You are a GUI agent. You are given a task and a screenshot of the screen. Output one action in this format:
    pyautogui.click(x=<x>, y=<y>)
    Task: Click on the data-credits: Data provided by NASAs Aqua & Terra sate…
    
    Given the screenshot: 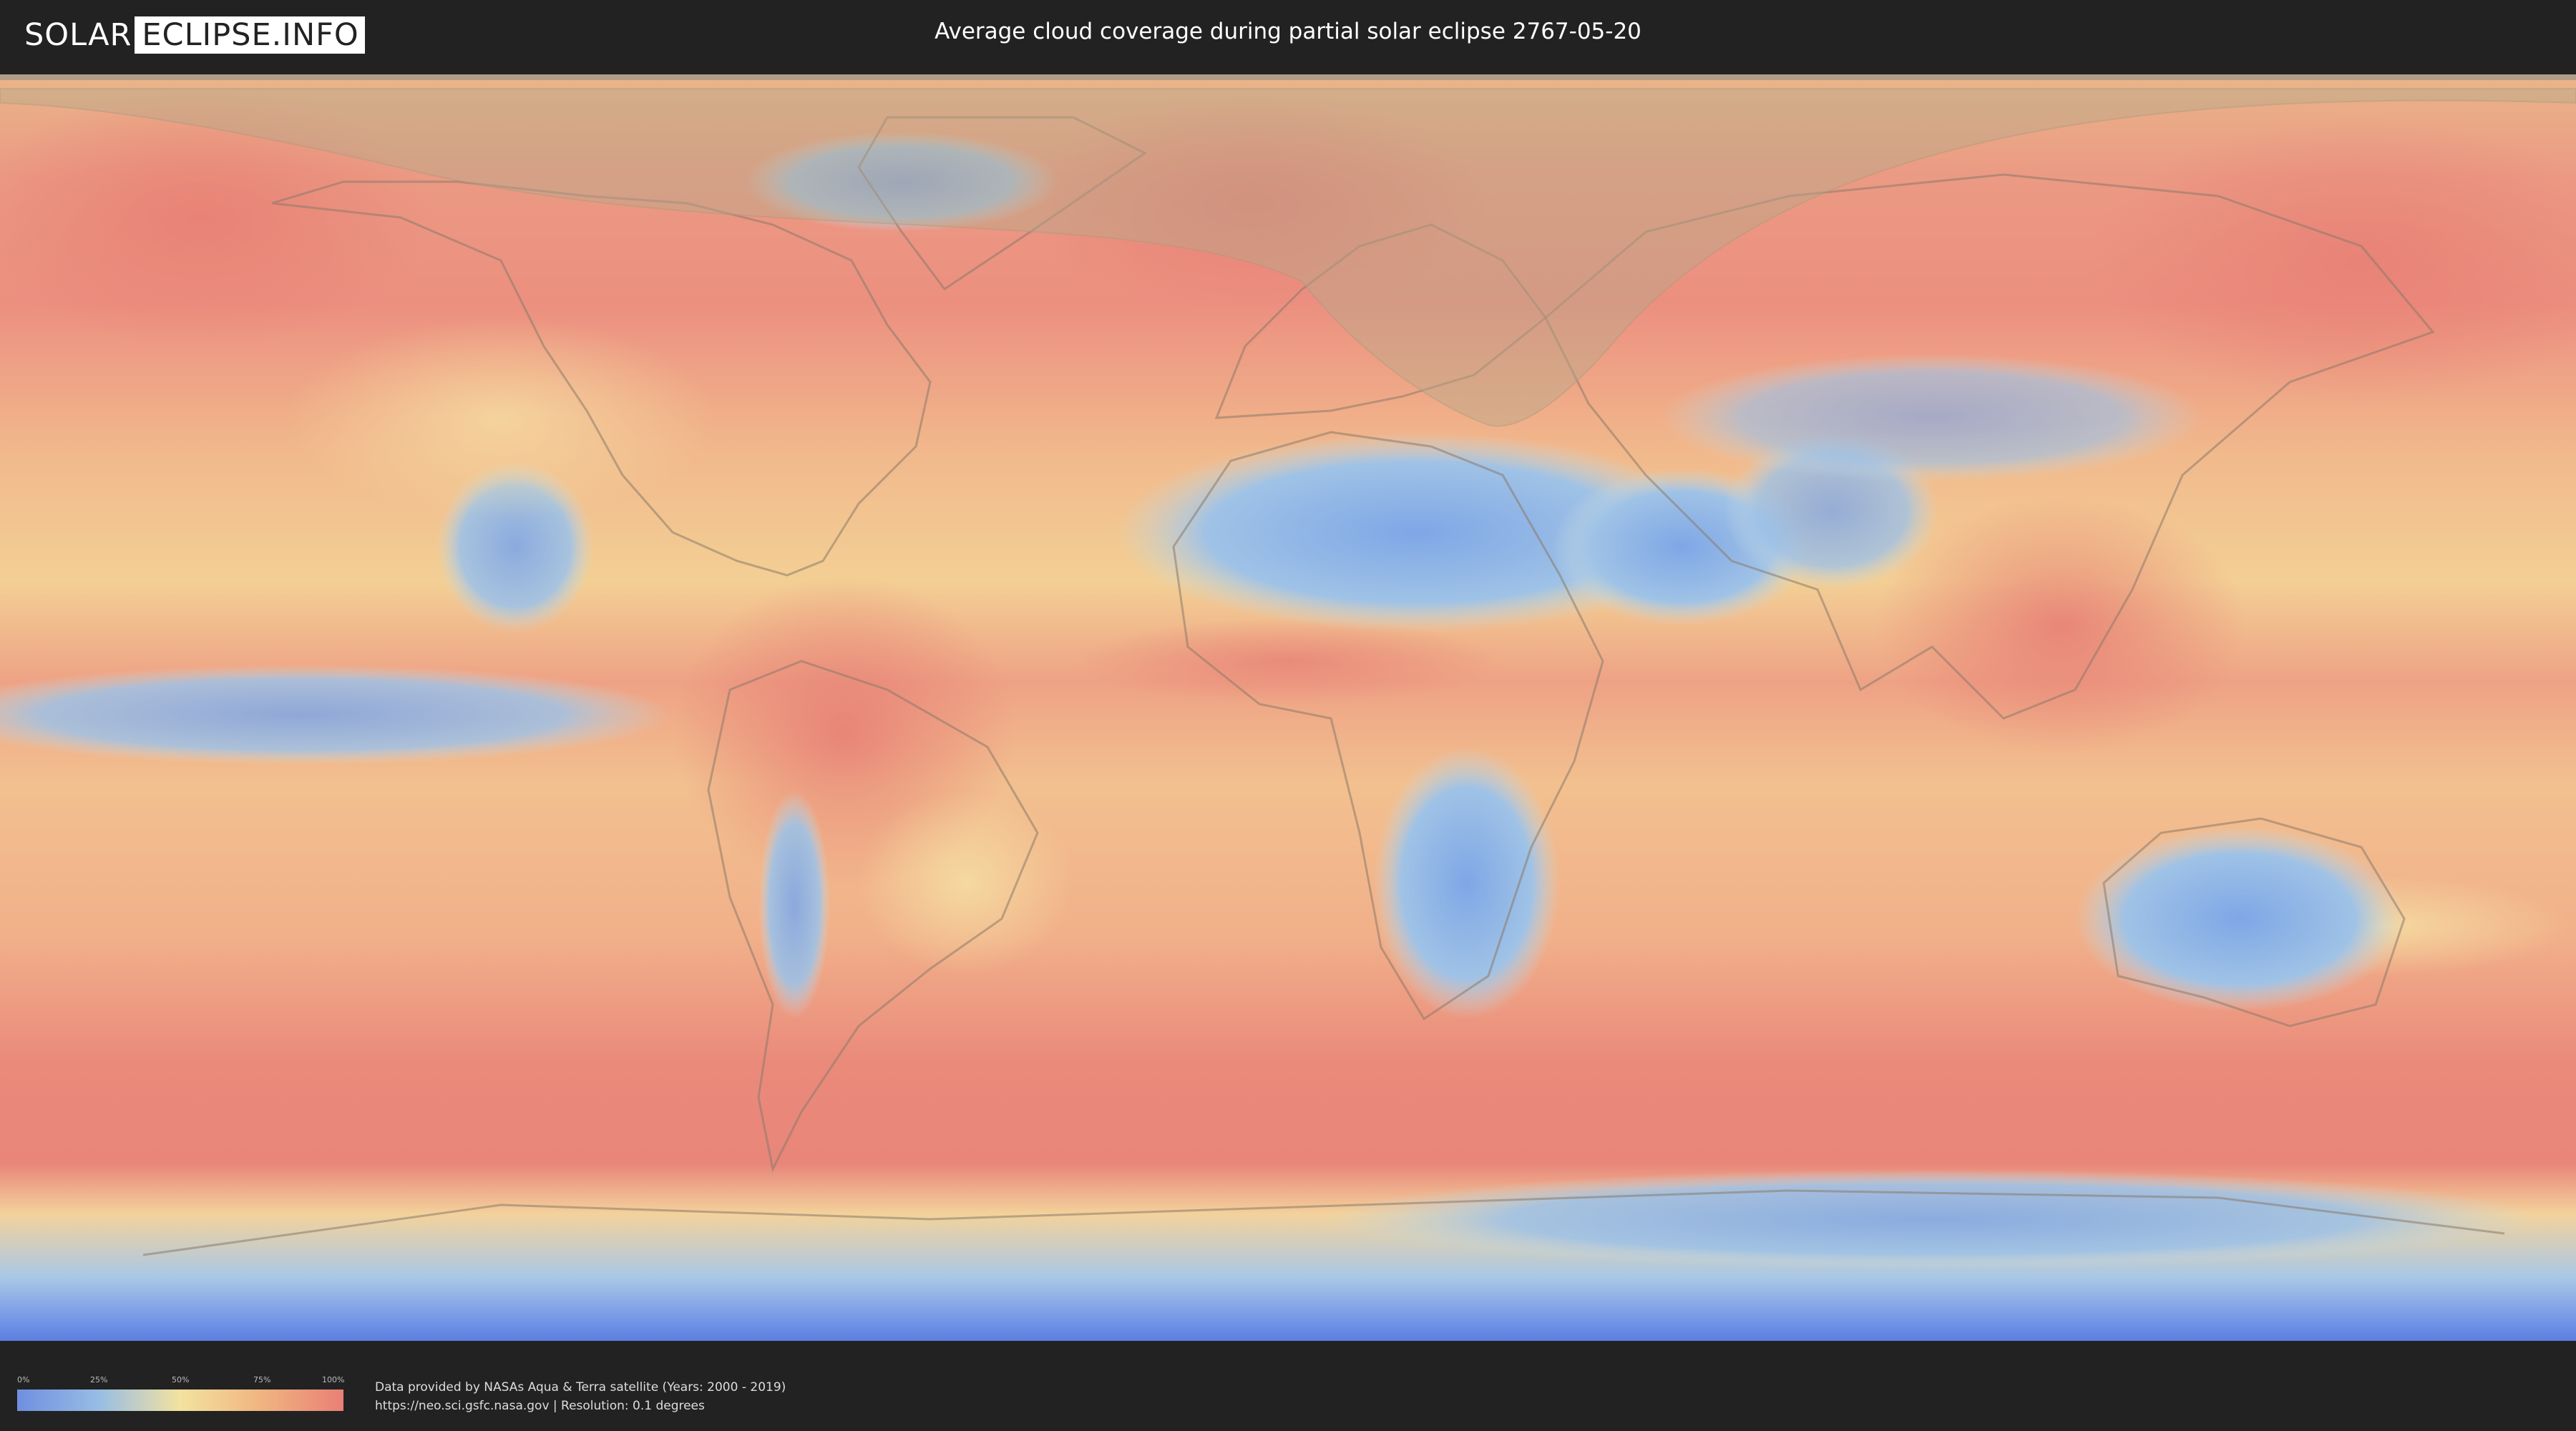 What is the action you would take?
    pyautogui.click(x=580, y=1396)
    